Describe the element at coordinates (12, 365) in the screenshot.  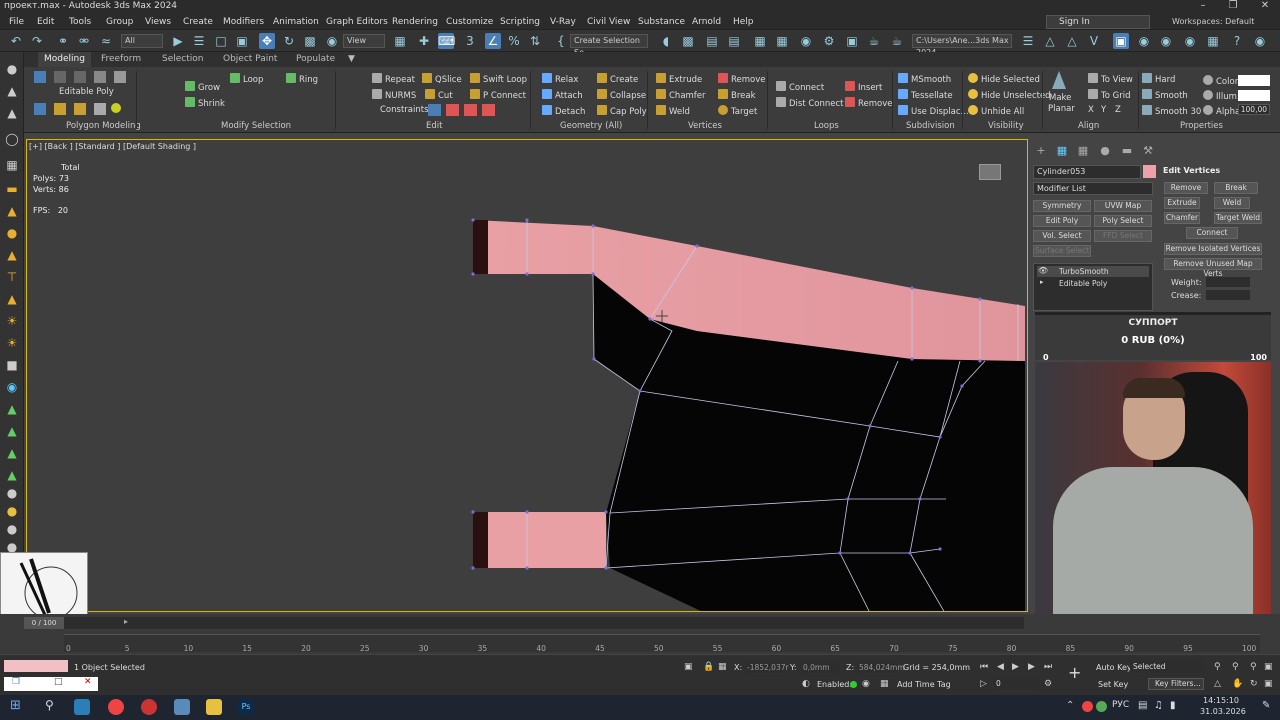
I see `tool-icon-8: ■` at that location.